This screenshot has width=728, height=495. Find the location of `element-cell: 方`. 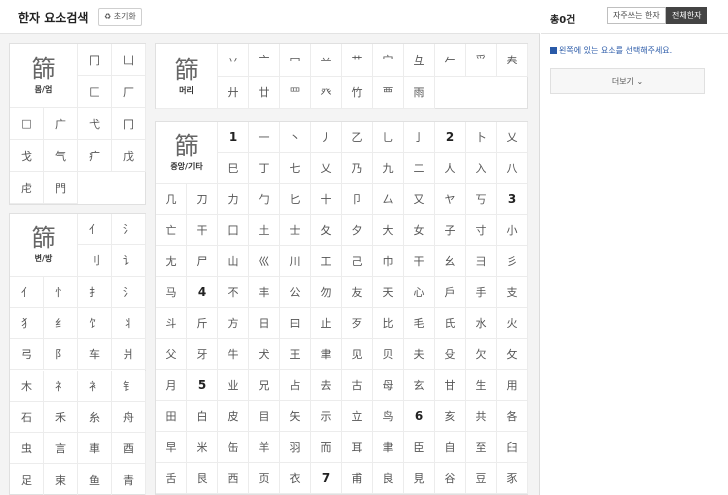

element-cell: 方 is located at coordinates (233, 323).